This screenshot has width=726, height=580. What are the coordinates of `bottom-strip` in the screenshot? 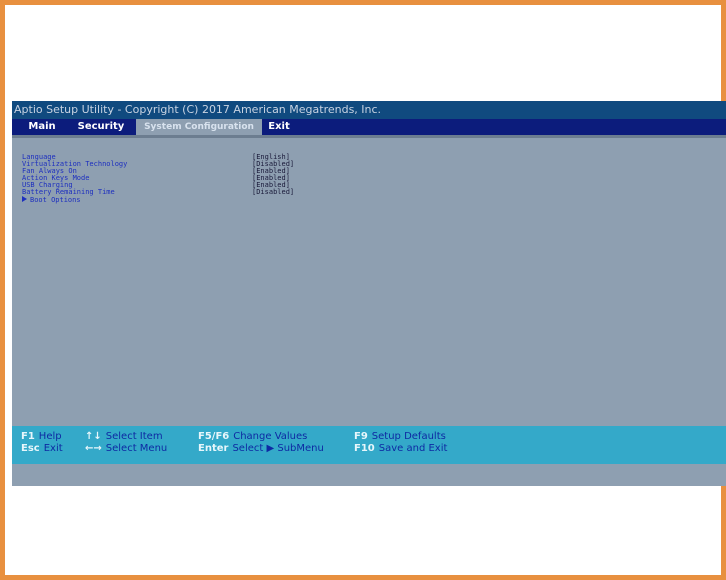 It's located at (369, 475).